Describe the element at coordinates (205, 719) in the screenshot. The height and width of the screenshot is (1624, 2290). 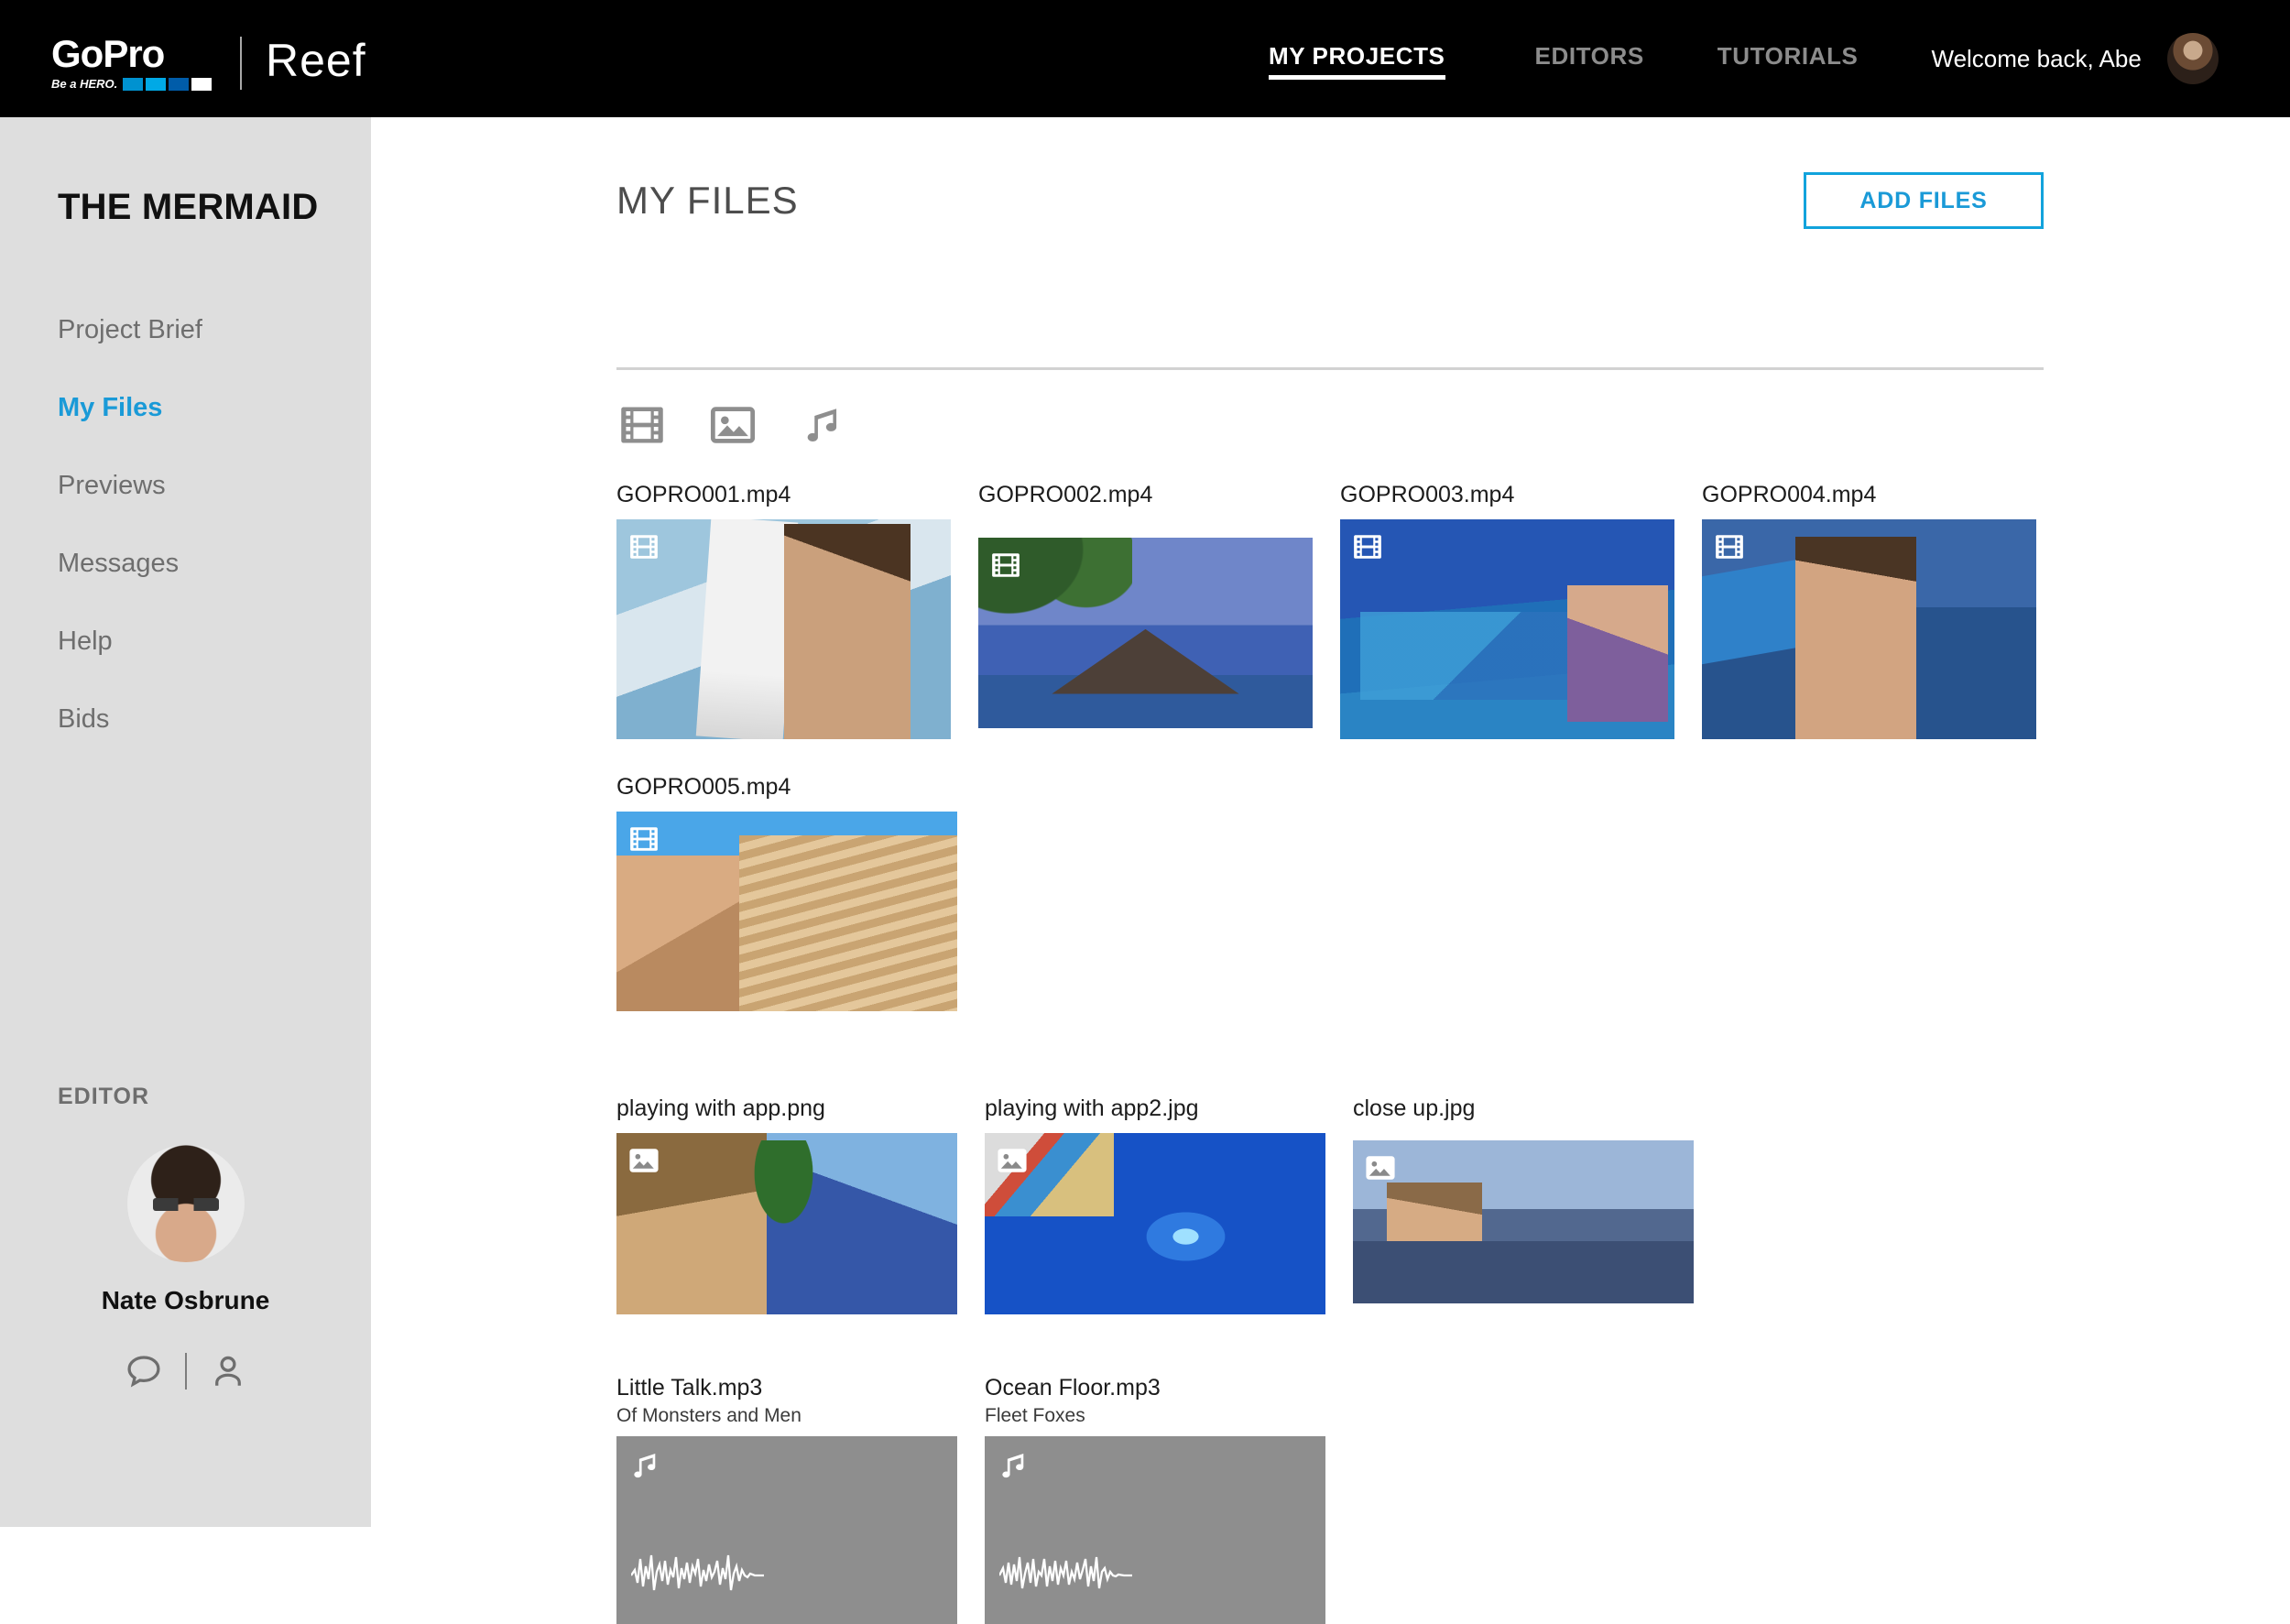
I see `sidebar-item-bids: Bids` at that location.